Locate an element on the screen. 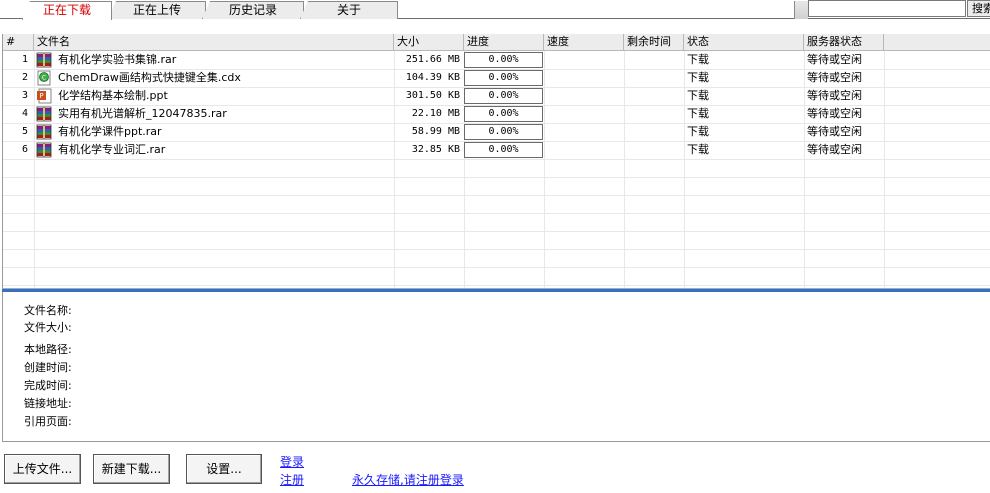 This screenshot has width=990, height=493. table-row: 1 有机化学实验书集锦.rar 251.66 MB 0.00% 下载 等待或空闲 is located at coordinates (496, 60).